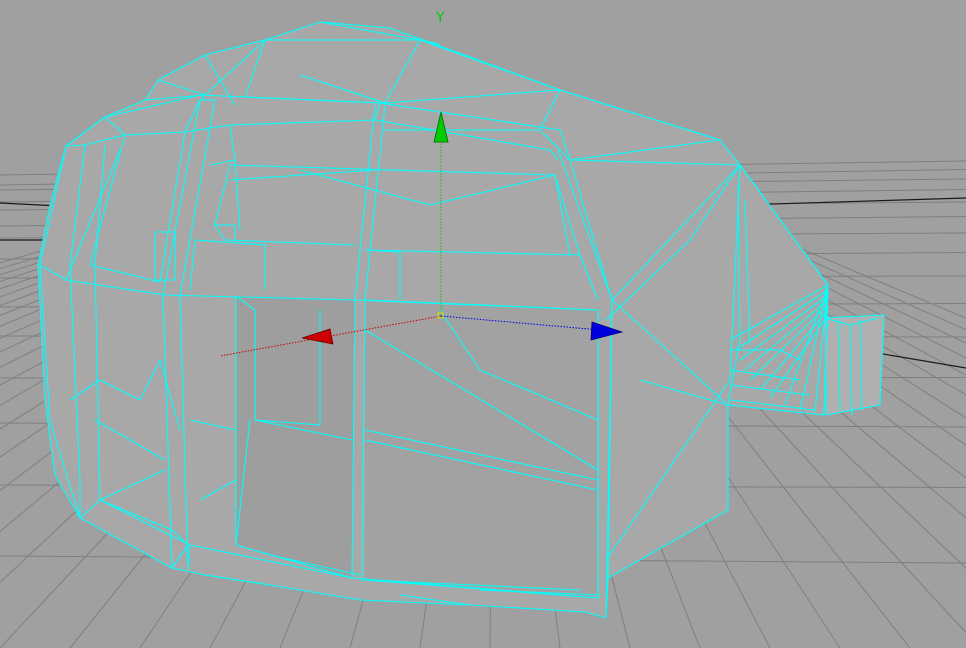 The height and width of the screenshot is (648, 966). What do you see at coordinates (854, 365) in the screenshot?
I see `mesh-fill-side-box` at bounding box center [854, 365].